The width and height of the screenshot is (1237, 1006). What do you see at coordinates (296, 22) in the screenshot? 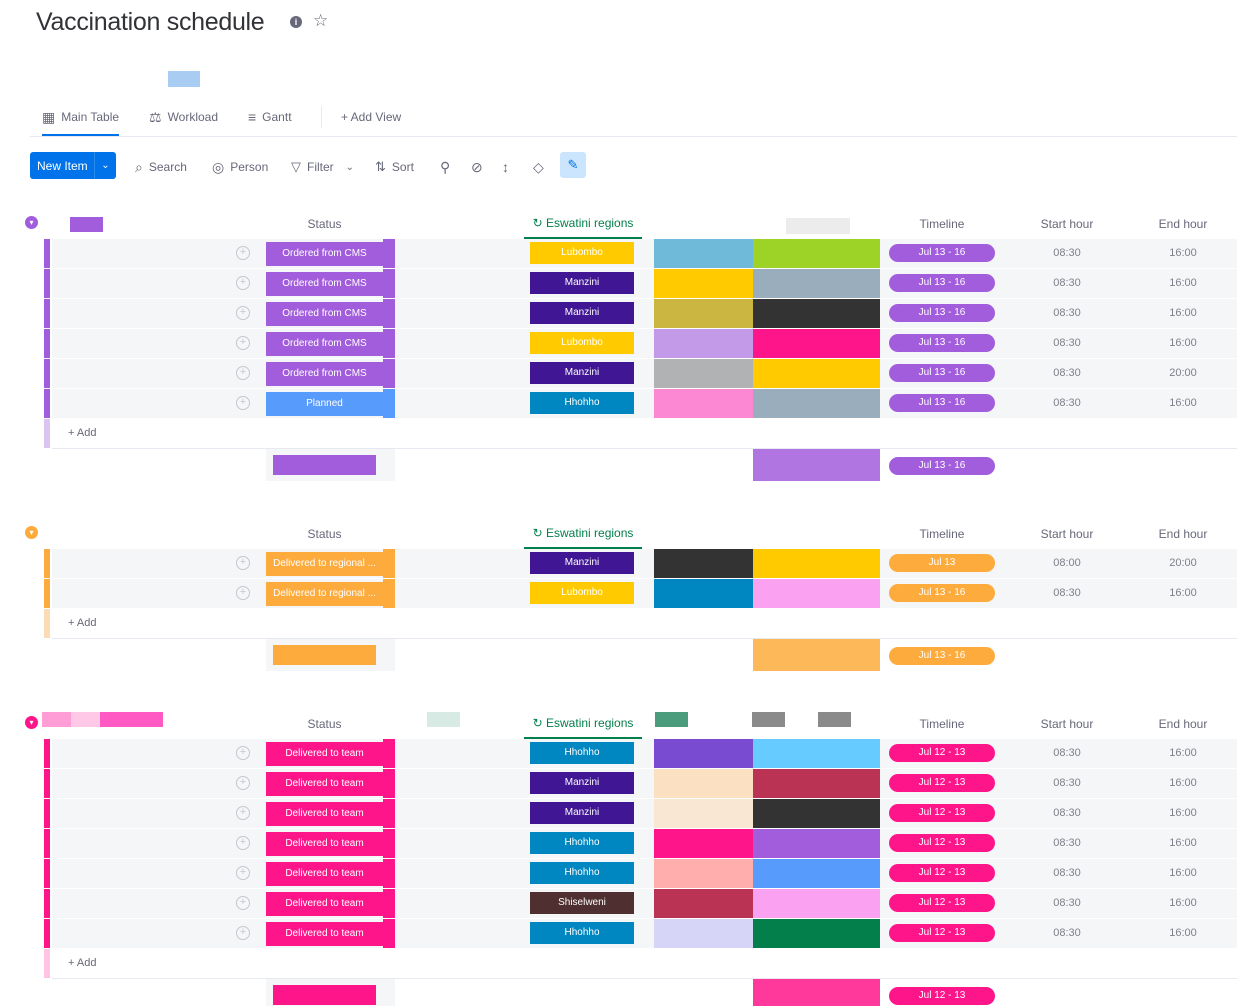
I see `info-icon: i` at bounding box center [296, 22].